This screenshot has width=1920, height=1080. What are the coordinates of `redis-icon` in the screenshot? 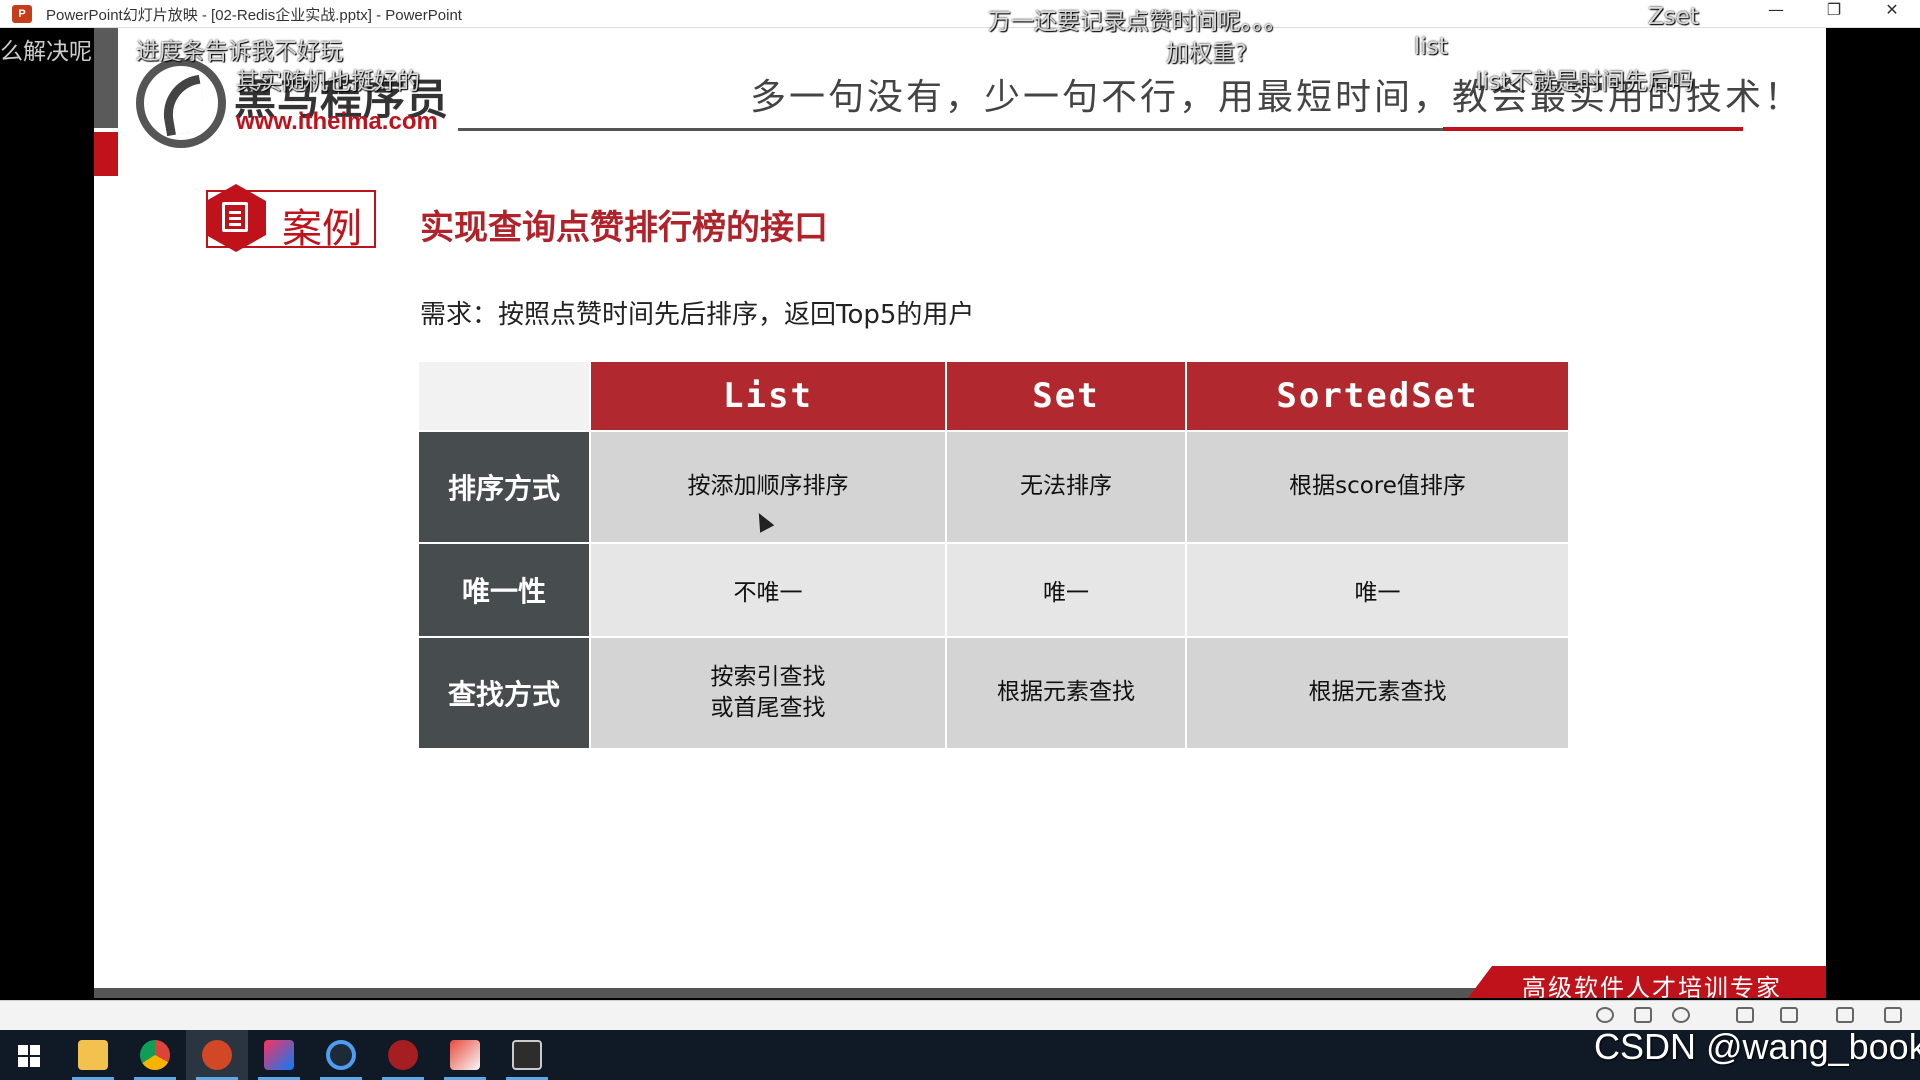 It's located at (403, 1055).